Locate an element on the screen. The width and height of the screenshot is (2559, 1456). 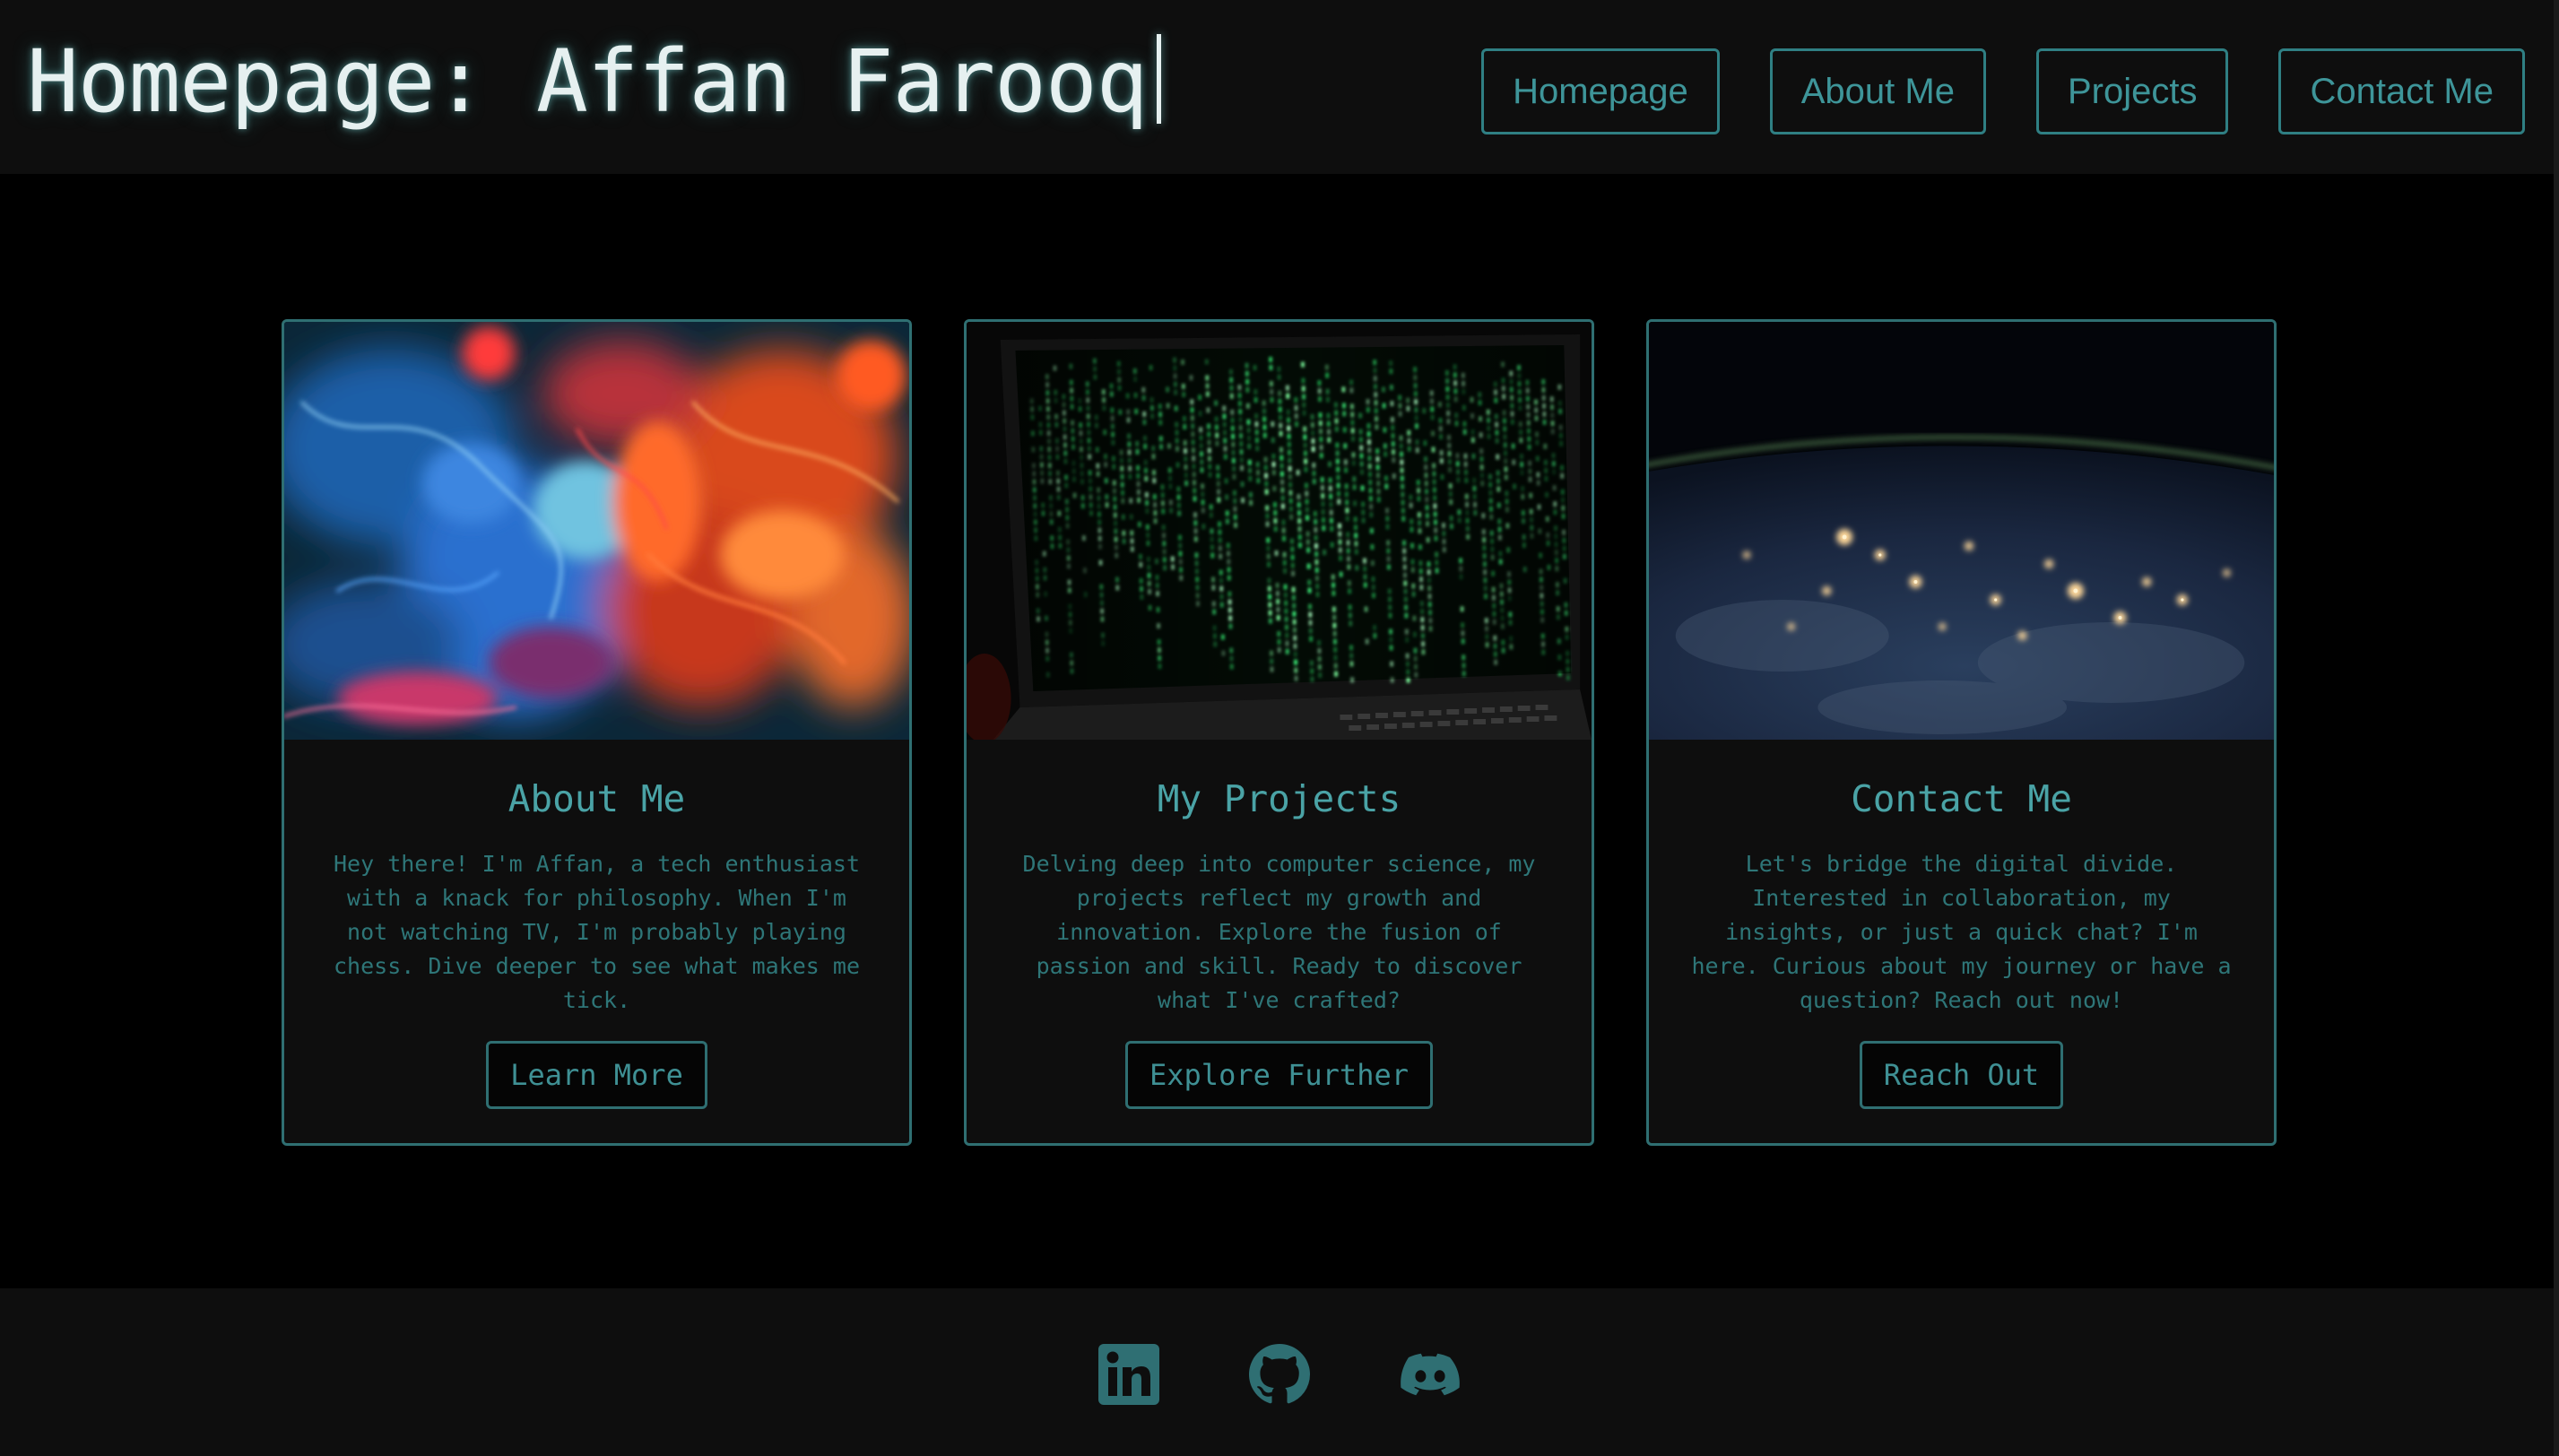
contact-card-title: Contact Me is located at coordinates (1962, 798).